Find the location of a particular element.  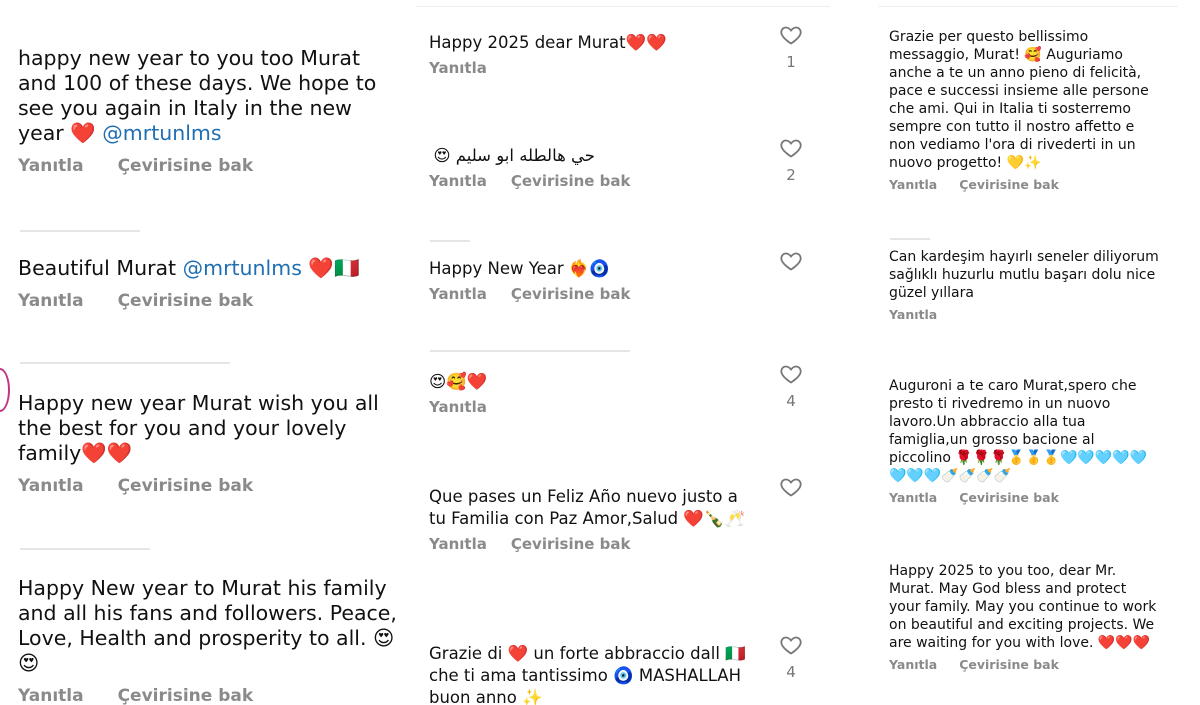

comment-text: 😍🥰❤️ is located at coordinates (458, 381).